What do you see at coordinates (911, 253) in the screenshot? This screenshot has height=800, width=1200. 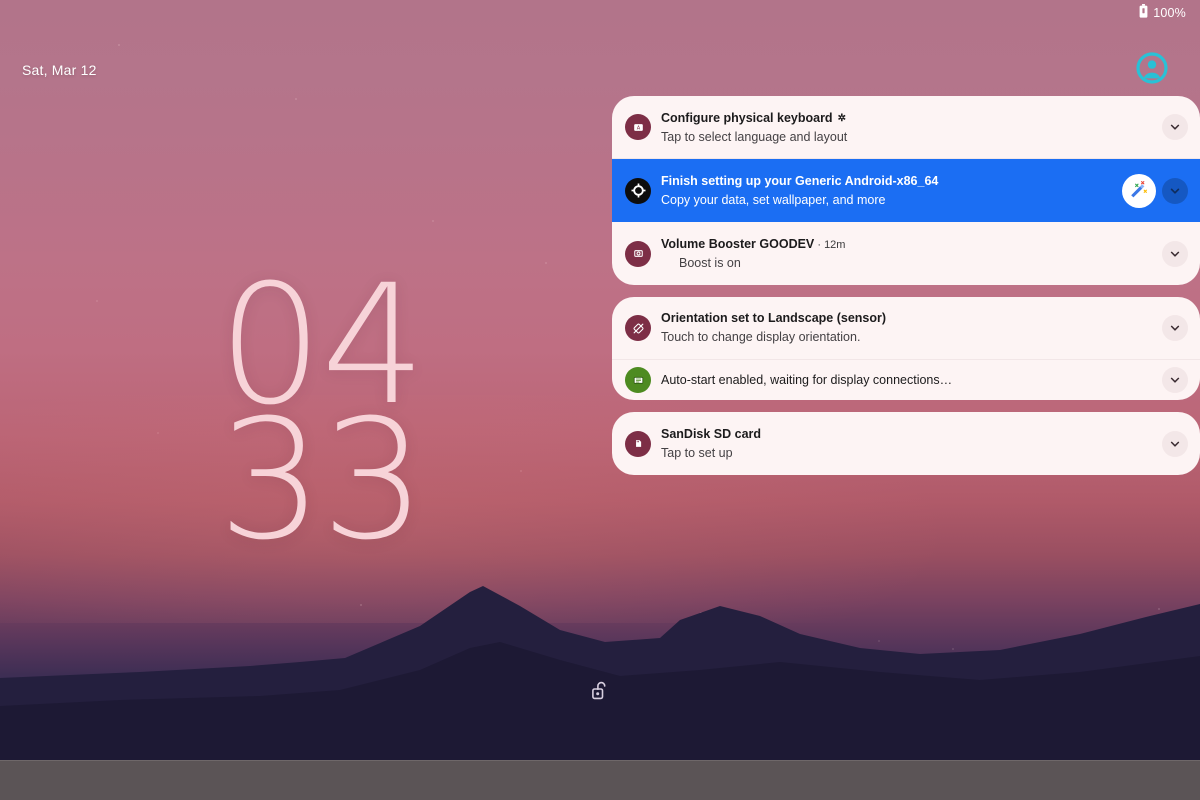 I see `notification-body: Volume Booster GOODEV · 12m Boost is on` at bounding box center [911, 253].